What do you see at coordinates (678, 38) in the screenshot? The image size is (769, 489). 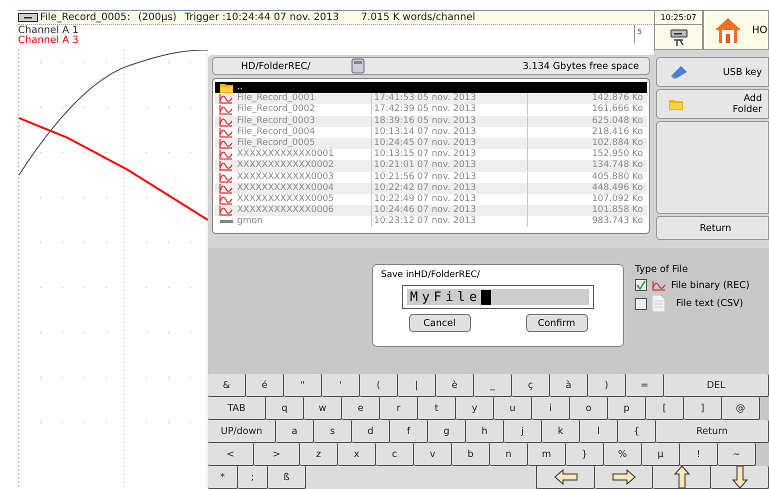 I see `usb-device-icon` at bounding box center [678, 38].